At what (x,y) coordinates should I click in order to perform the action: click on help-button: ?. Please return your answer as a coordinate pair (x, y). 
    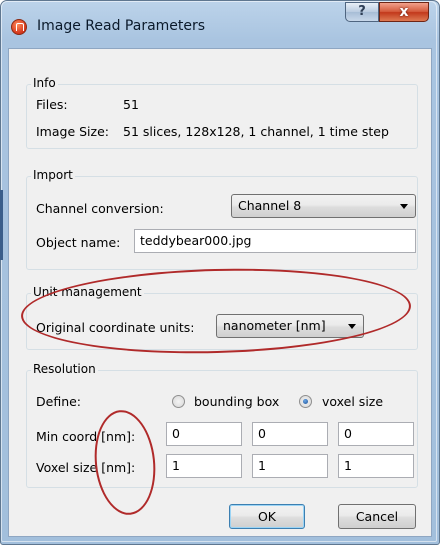
    Looking at the image, I should click on (362, 12).